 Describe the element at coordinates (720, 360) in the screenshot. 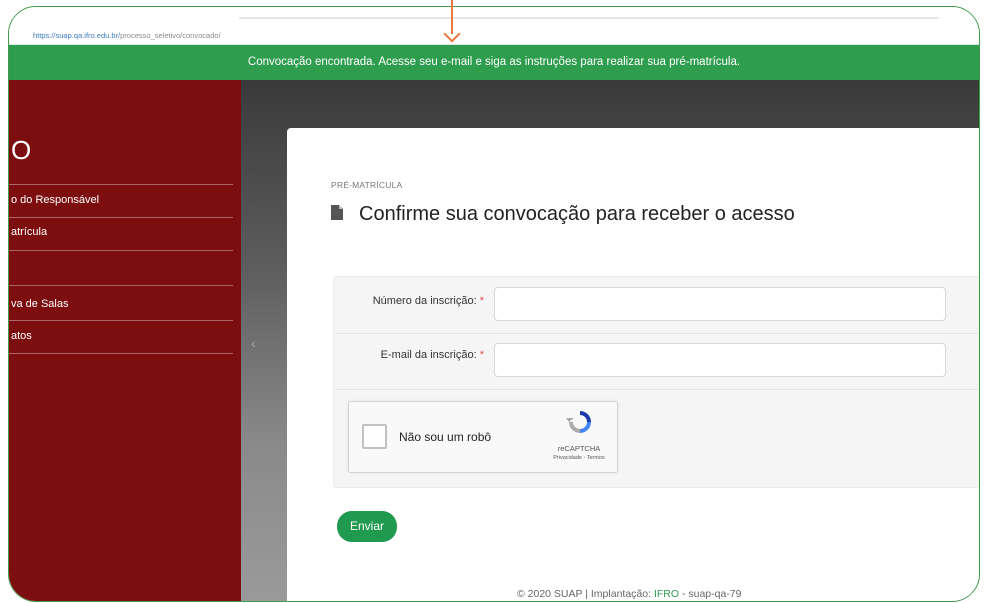

I see `inscricao-email-input` at that location.